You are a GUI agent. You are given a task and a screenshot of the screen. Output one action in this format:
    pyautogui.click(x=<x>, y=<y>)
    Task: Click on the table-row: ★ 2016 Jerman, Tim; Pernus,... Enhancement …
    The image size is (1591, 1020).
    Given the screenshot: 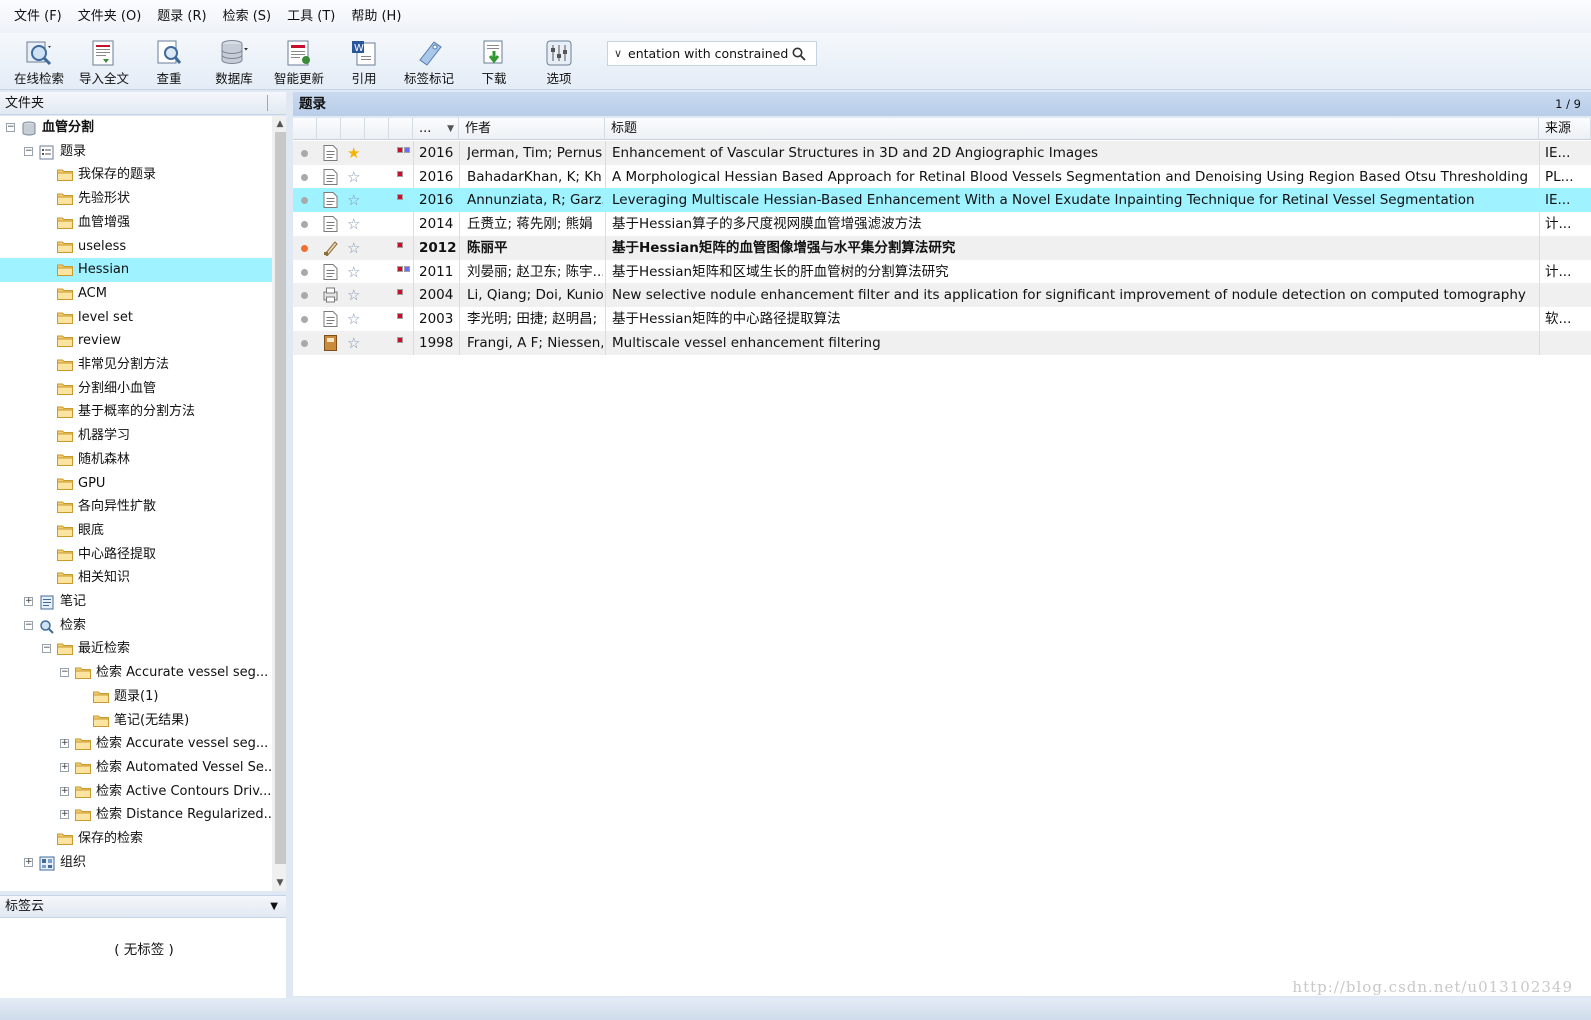 What is the action you would take?
    pyautogui.click(x=942, y=153)
    